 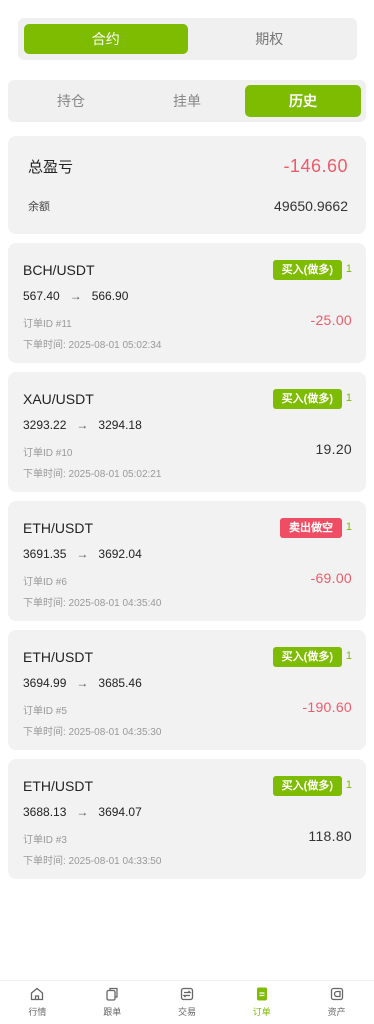 What do you see at coordinates (45, 683) in the screenshot?
I see `open-price: 3694.99` at bounding box center [45, 683].